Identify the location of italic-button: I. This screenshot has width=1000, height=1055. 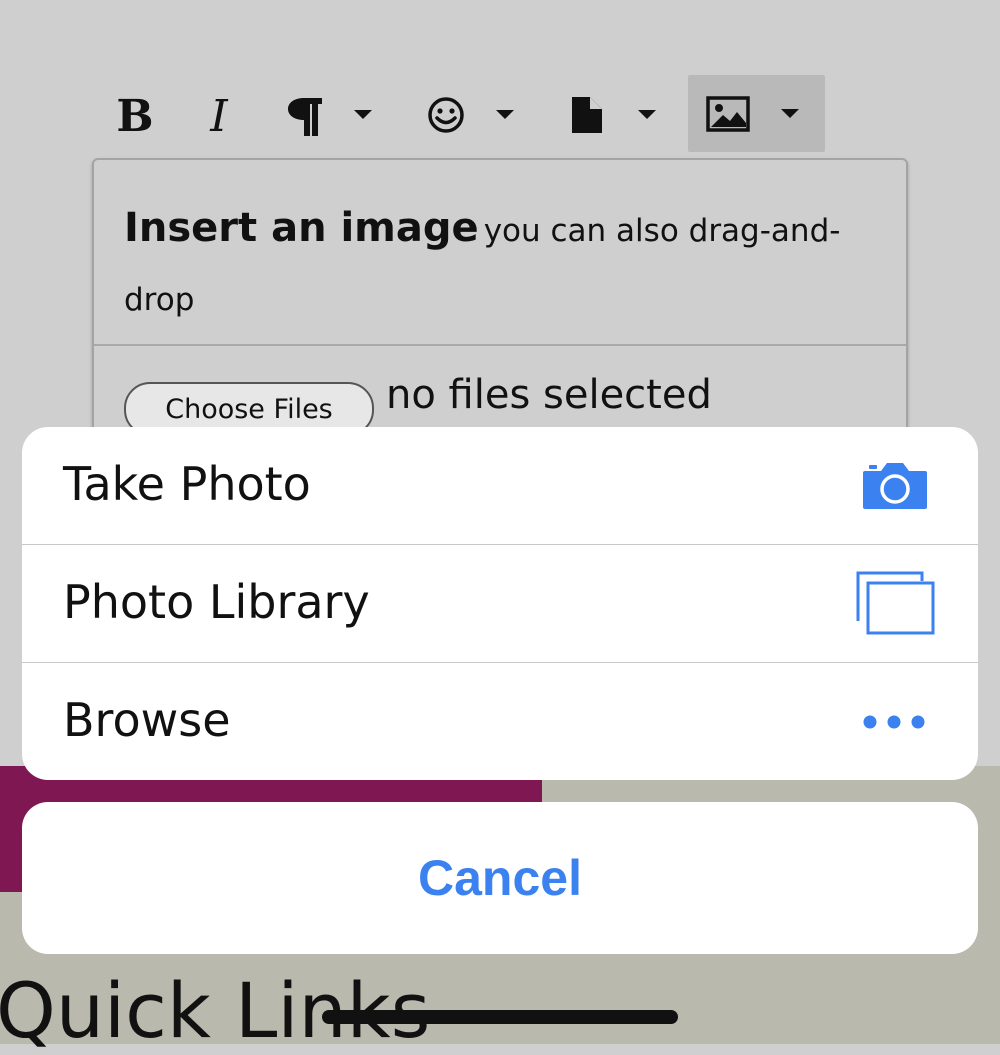
(219, 116).